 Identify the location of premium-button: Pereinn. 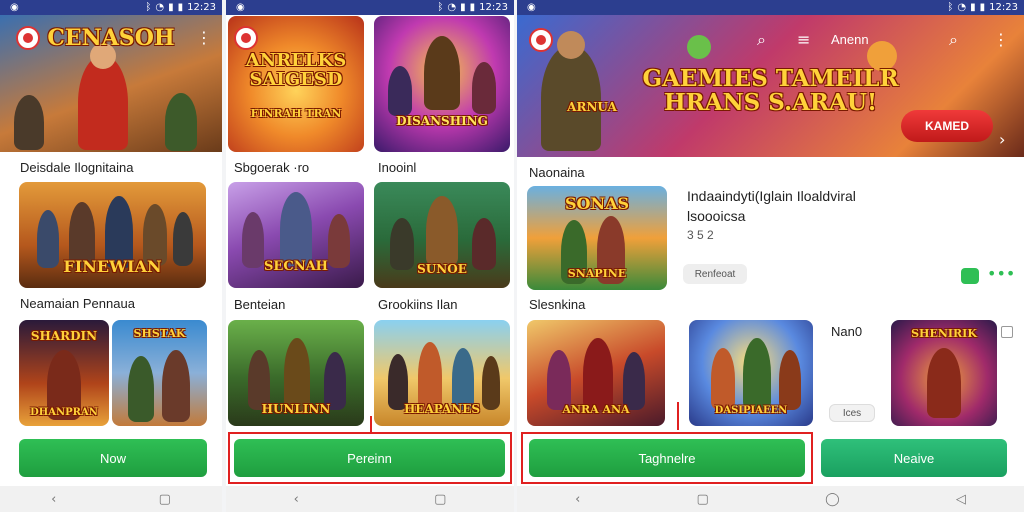
(369, 458).